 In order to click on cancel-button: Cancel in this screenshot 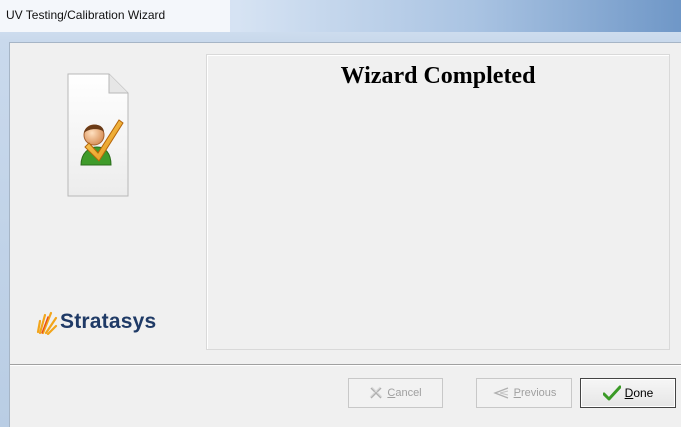, I will do `click(395, 393)`.